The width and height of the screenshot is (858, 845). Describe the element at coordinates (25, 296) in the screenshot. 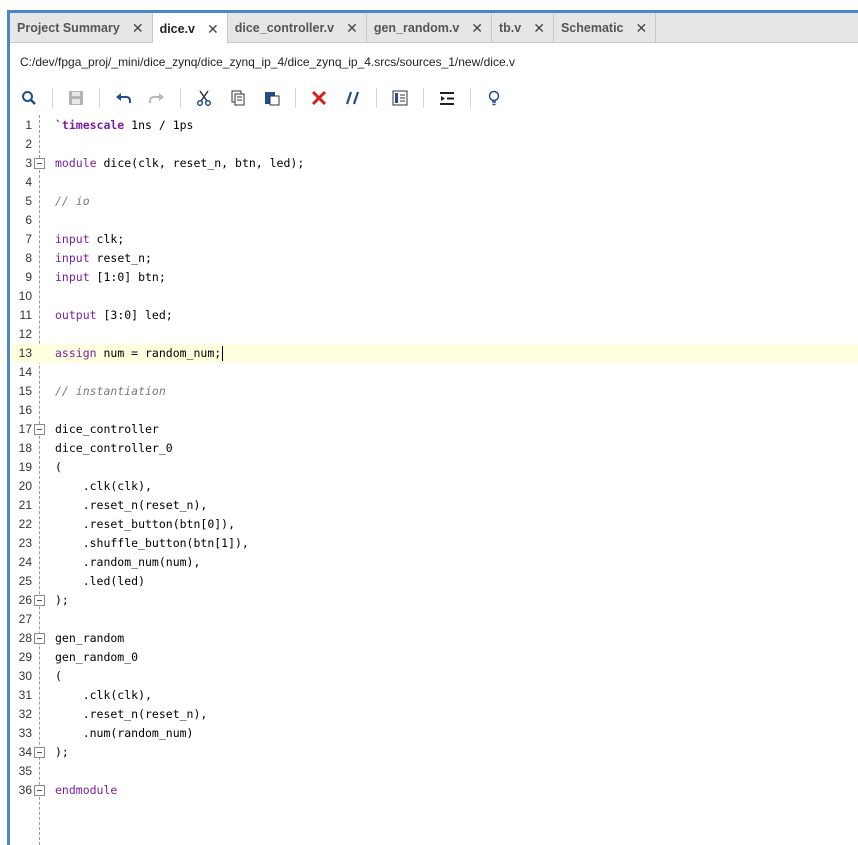

I see `line-number: 10` at that location.